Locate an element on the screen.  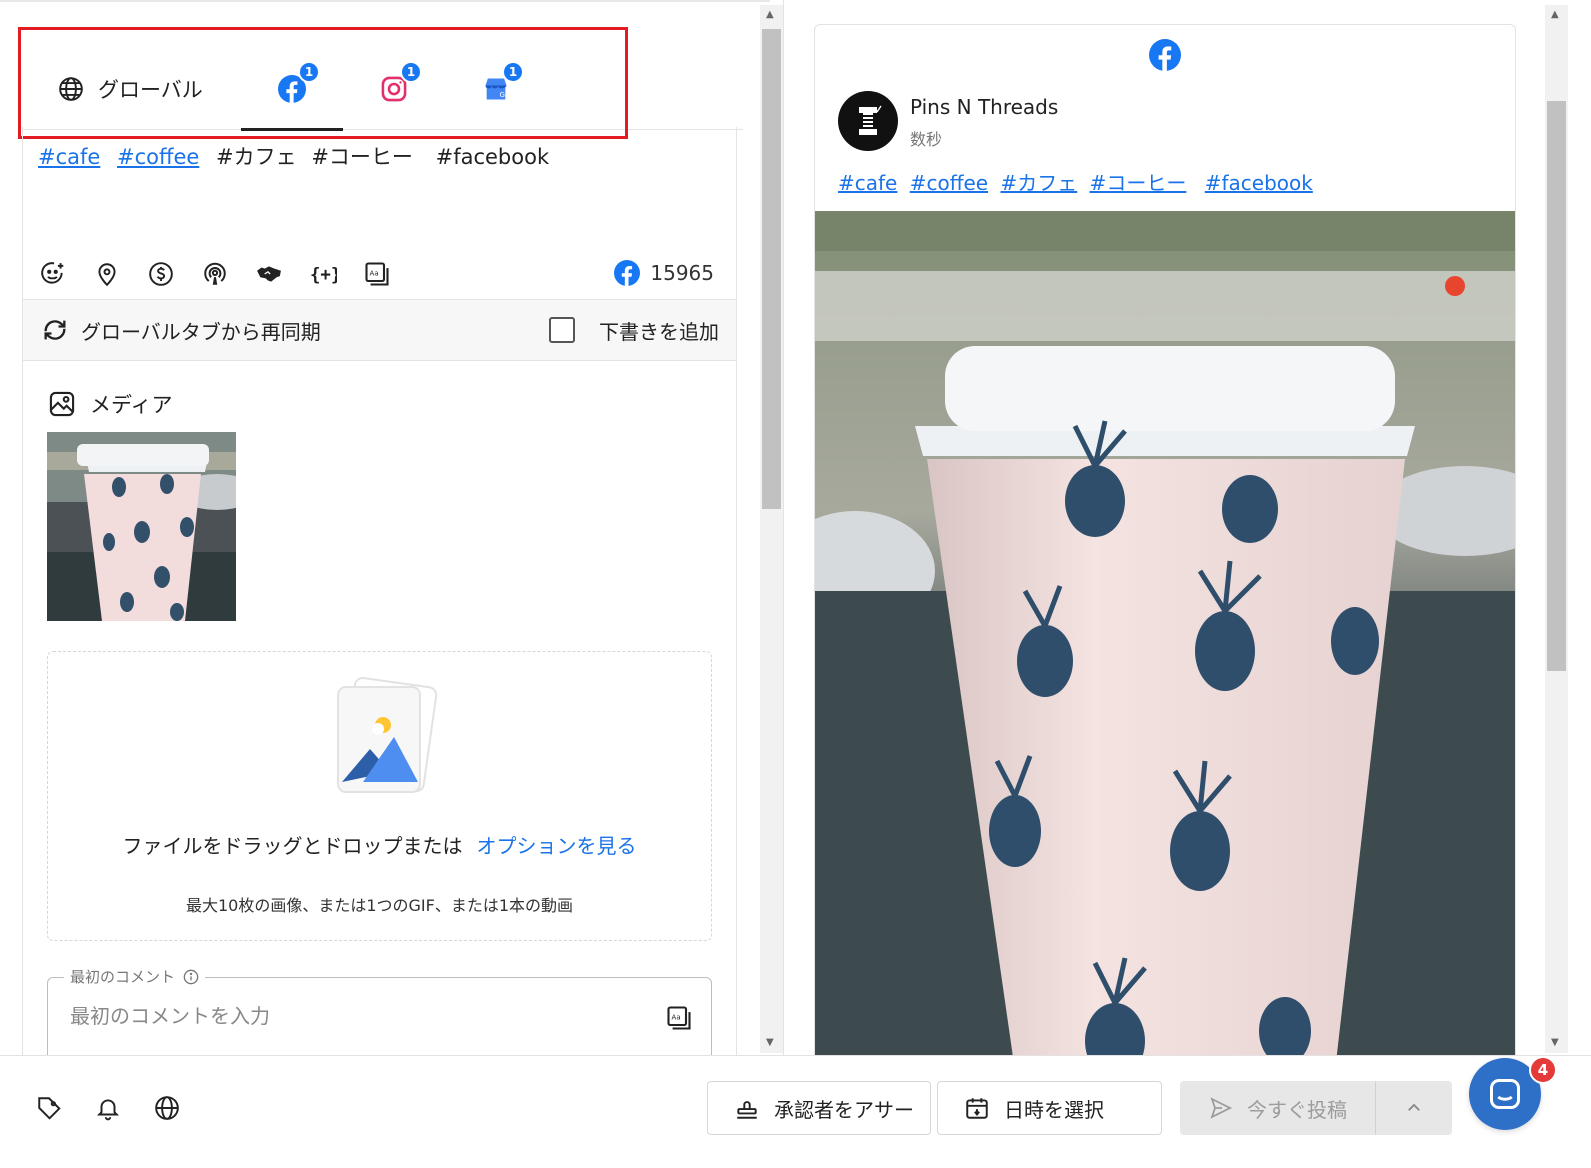
tab-global-label: グローバル is located at coordinates (150, 90).